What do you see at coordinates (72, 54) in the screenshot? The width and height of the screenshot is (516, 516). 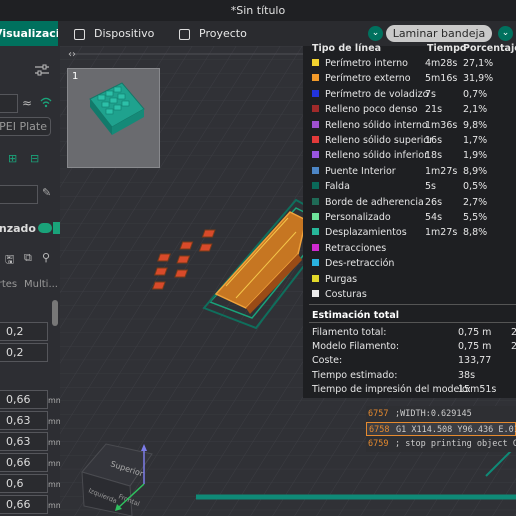 I see `collapse-sidebar-icon: ‹›` at bounding box center [72, 54].